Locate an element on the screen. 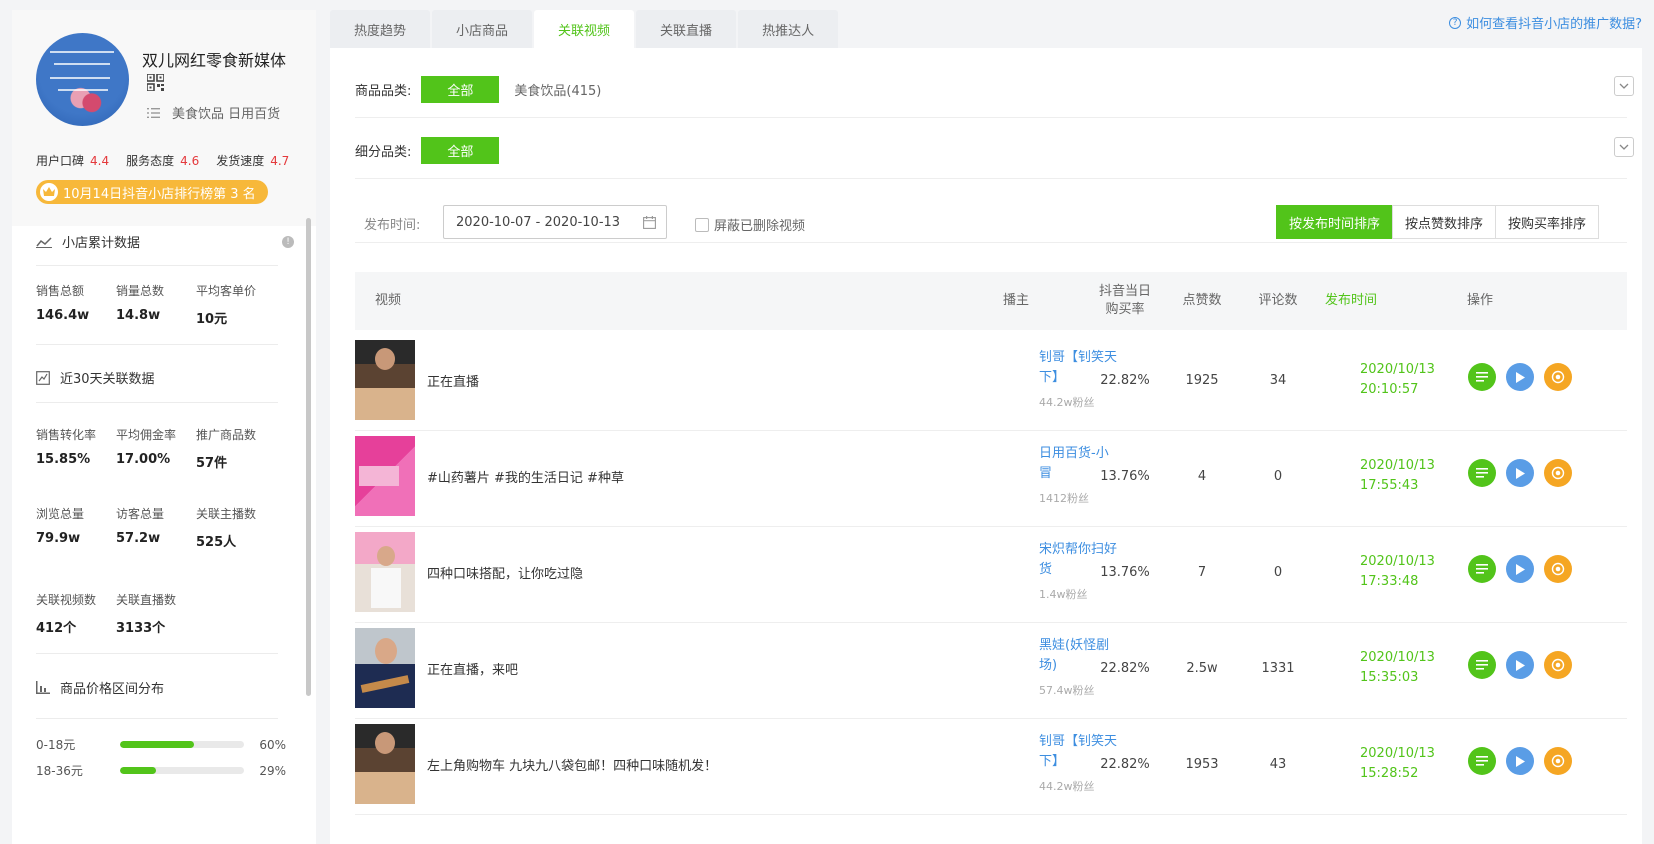 The image size is (1654, 844). publish-time-label: 发布时间: is located at coordinates (392, 225).